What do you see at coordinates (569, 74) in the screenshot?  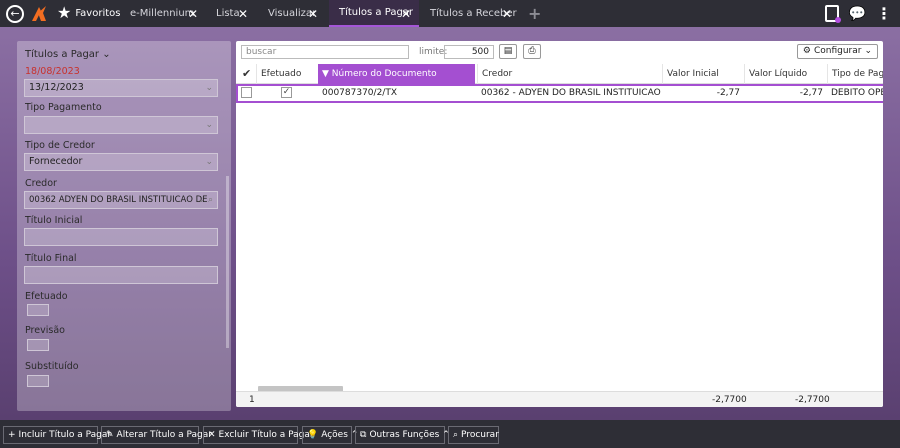 I see `column-credor: Credor` at bounding box center [569, 74].